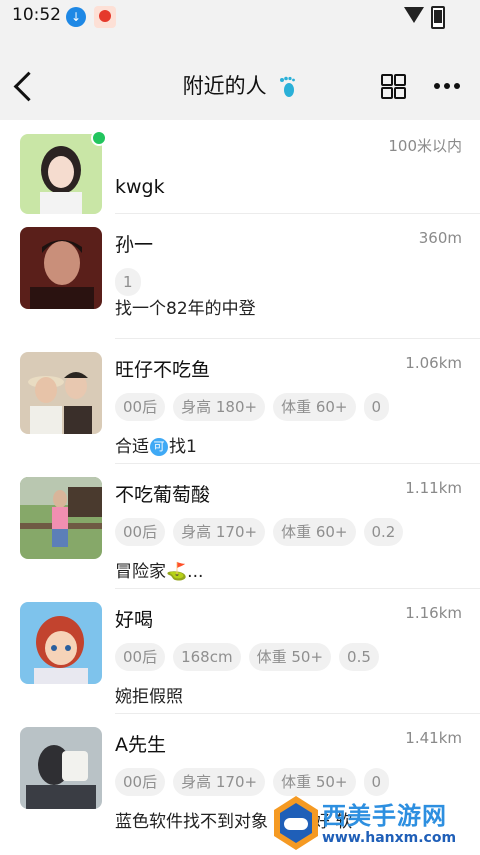  What do you see at coordinates (163, 495) in the screenshot?
I see `person-name: 不吃葡萄酸` at bounding box center [163, 495].